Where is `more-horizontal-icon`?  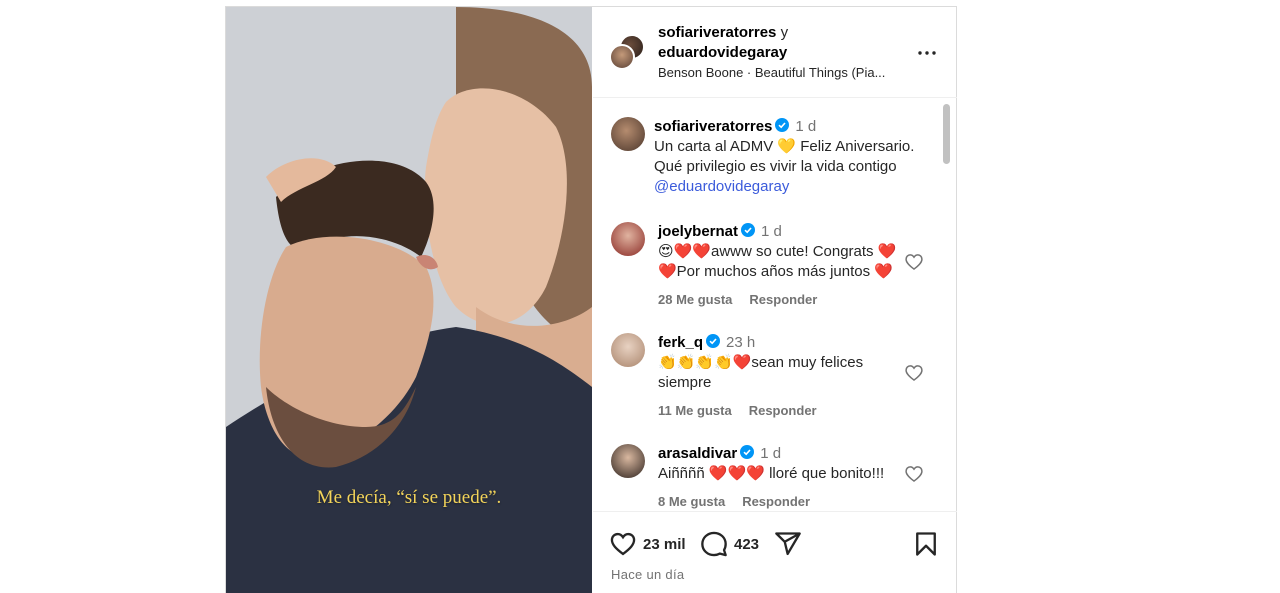 more-horizontal-icon is located at coordinates (927, 53).